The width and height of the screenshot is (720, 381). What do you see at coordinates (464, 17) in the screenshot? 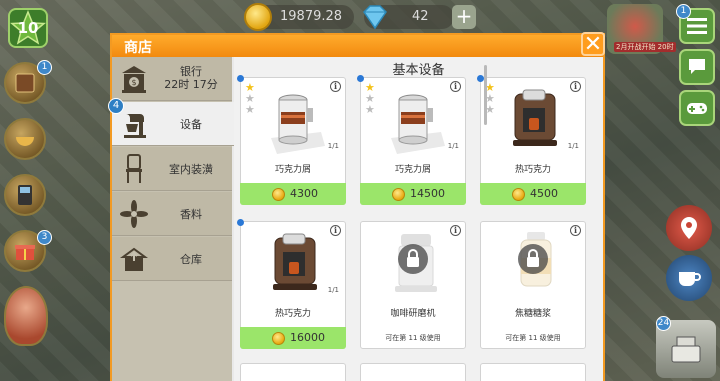
I see `buy-gems-button: +` at bounding box center [464, 17].